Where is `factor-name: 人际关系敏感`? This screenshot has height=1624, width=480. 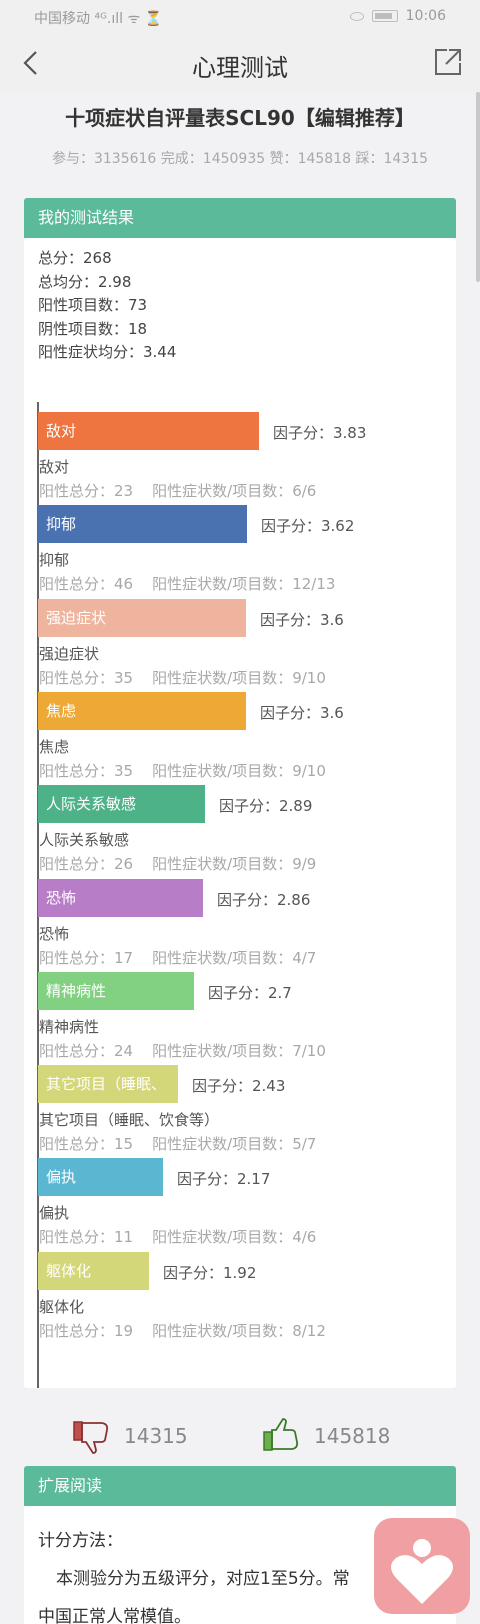 factor-name: 人际关系敏感 is located at coordinates (84, 840).